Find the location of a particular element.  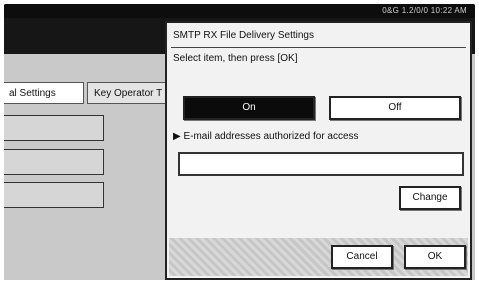

dialog-title: SMTP RX File Delivery Settings is located at coordinates (243, 35).